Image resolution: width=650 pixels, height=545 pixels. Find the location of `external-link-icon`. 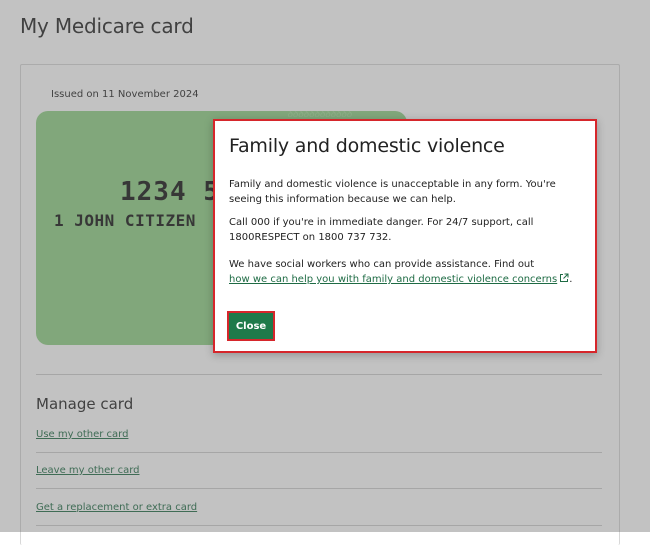

external-link-icon is located at coordinates (564, 280).